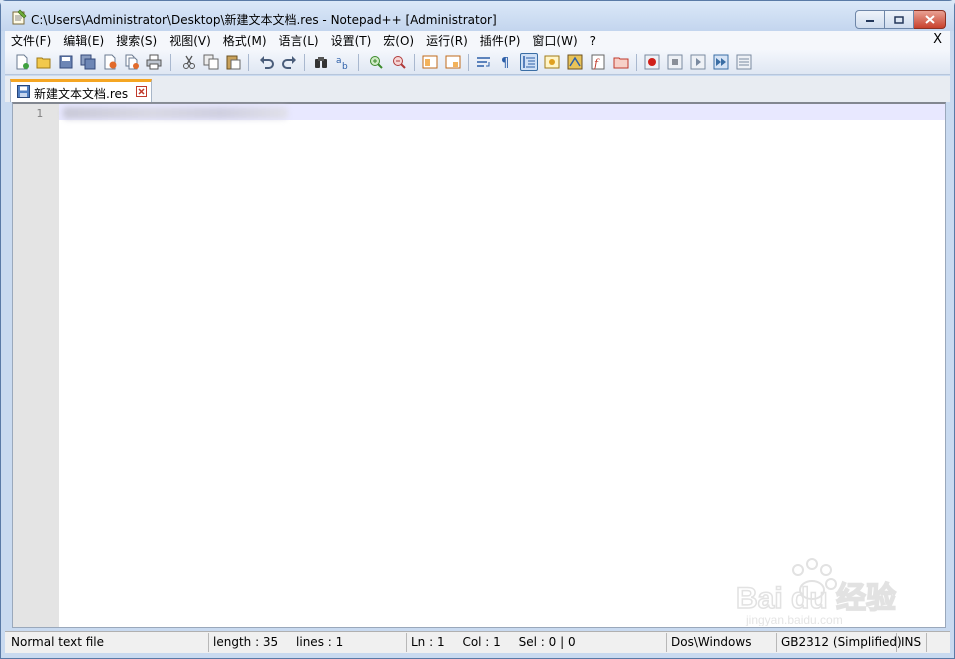  I want to click on stop-record-button, so click(675, 62).